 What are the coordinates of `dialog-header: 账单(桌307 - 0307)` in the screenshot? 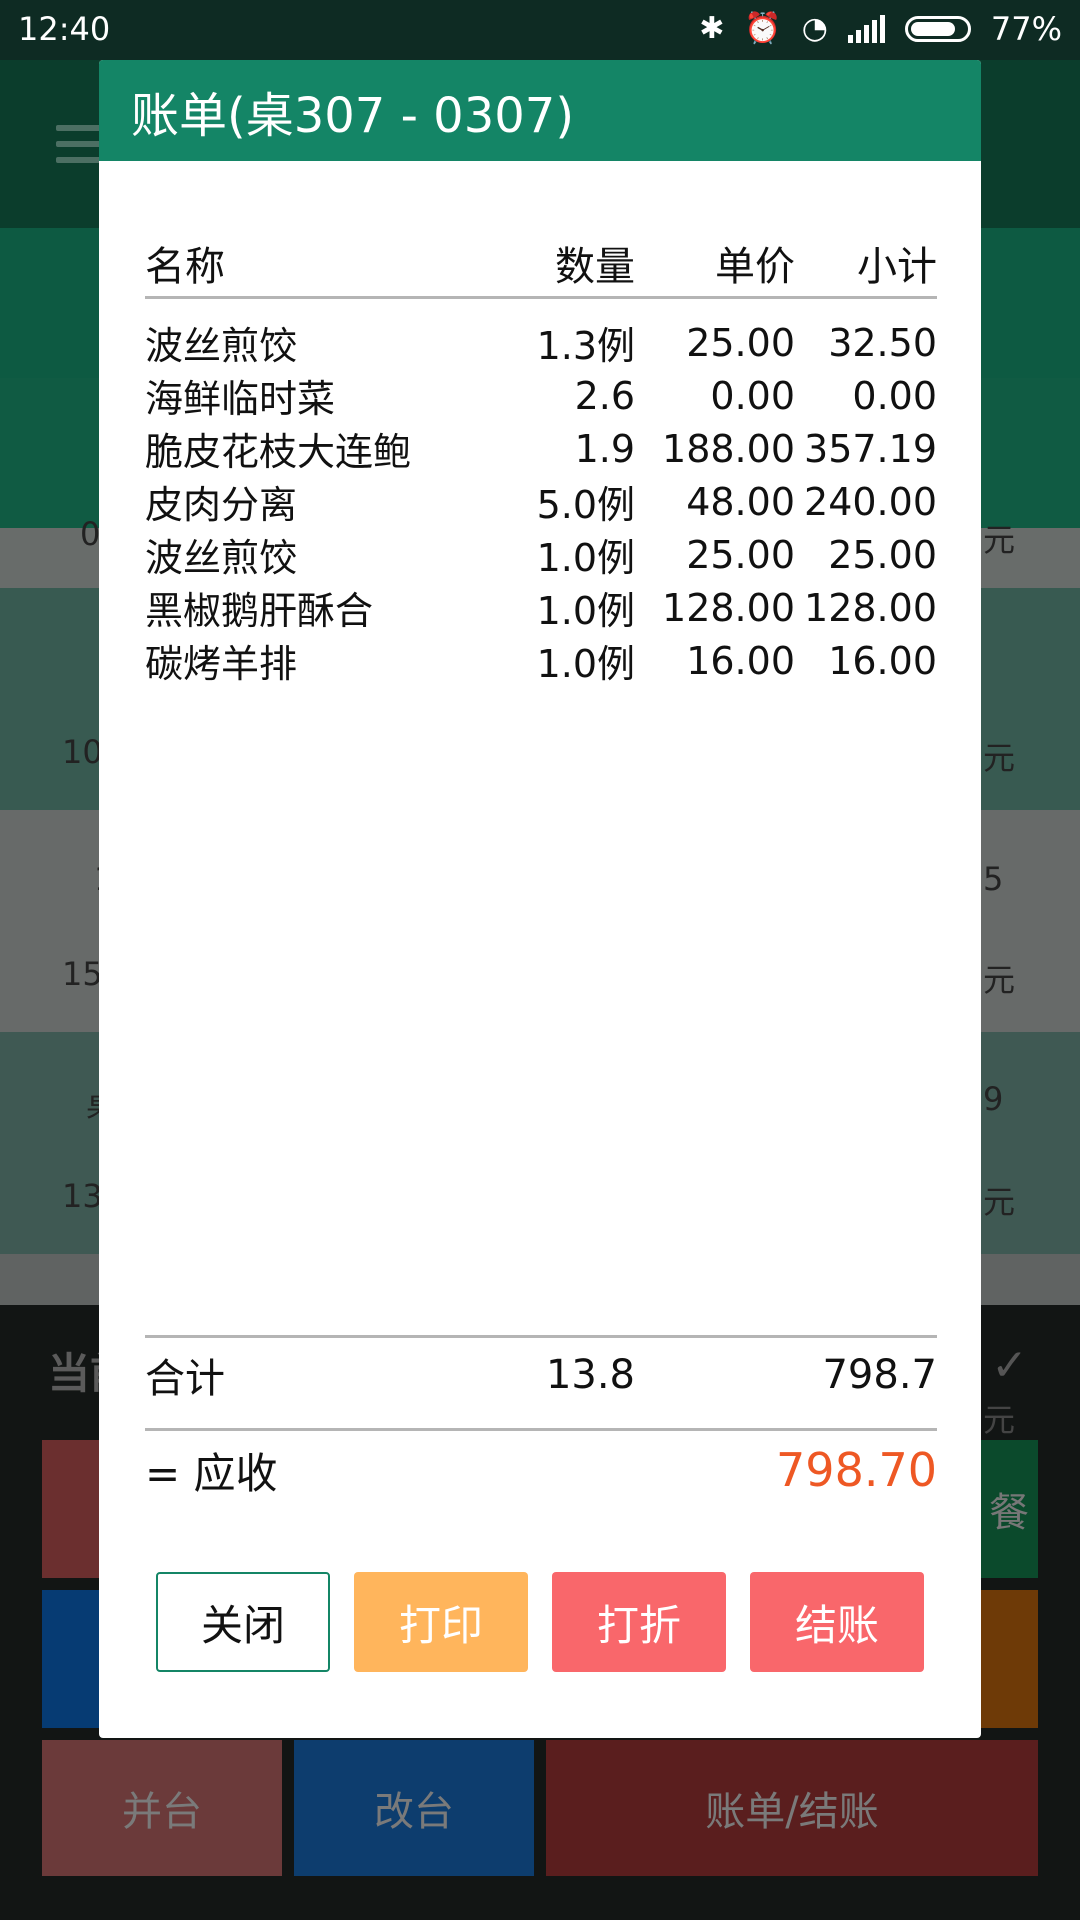 It's located at (540, 110).